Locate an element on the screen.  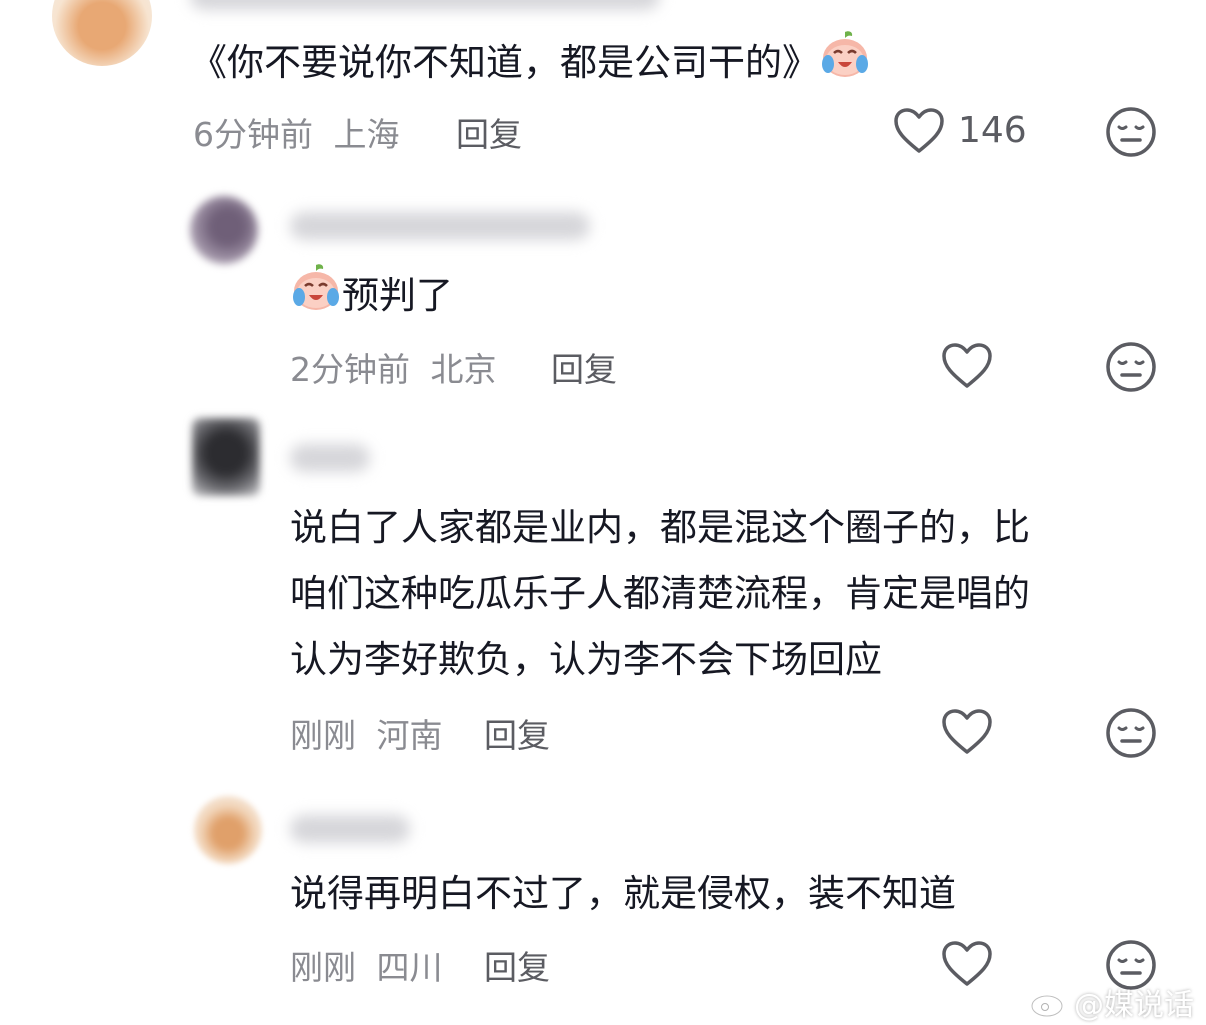
watermark-text: @媒说话 is located at coordinates (1134, 1005).